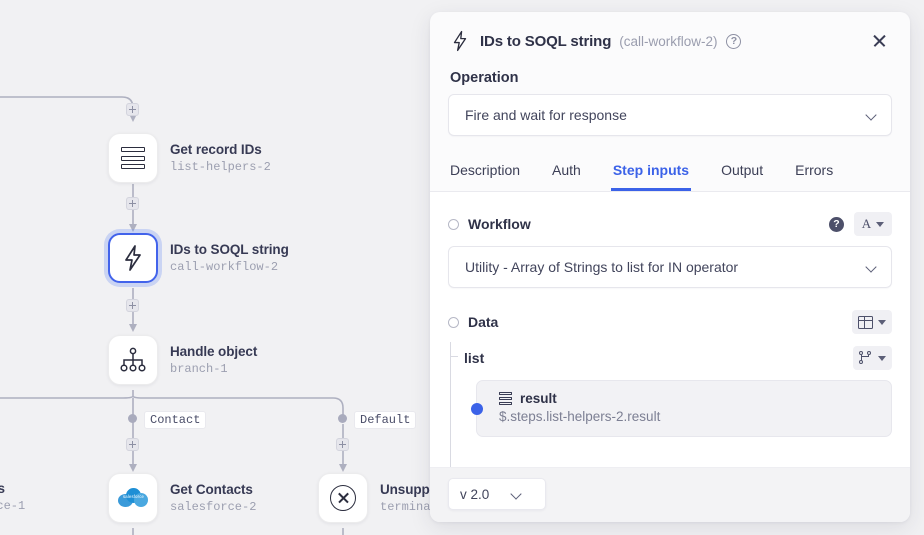 This screenshot has height=535, width=924. What do you see at coordinates (814, 172) in the screenshot?
I see `tab-errors: Errors` at bounding box center [814, 172].